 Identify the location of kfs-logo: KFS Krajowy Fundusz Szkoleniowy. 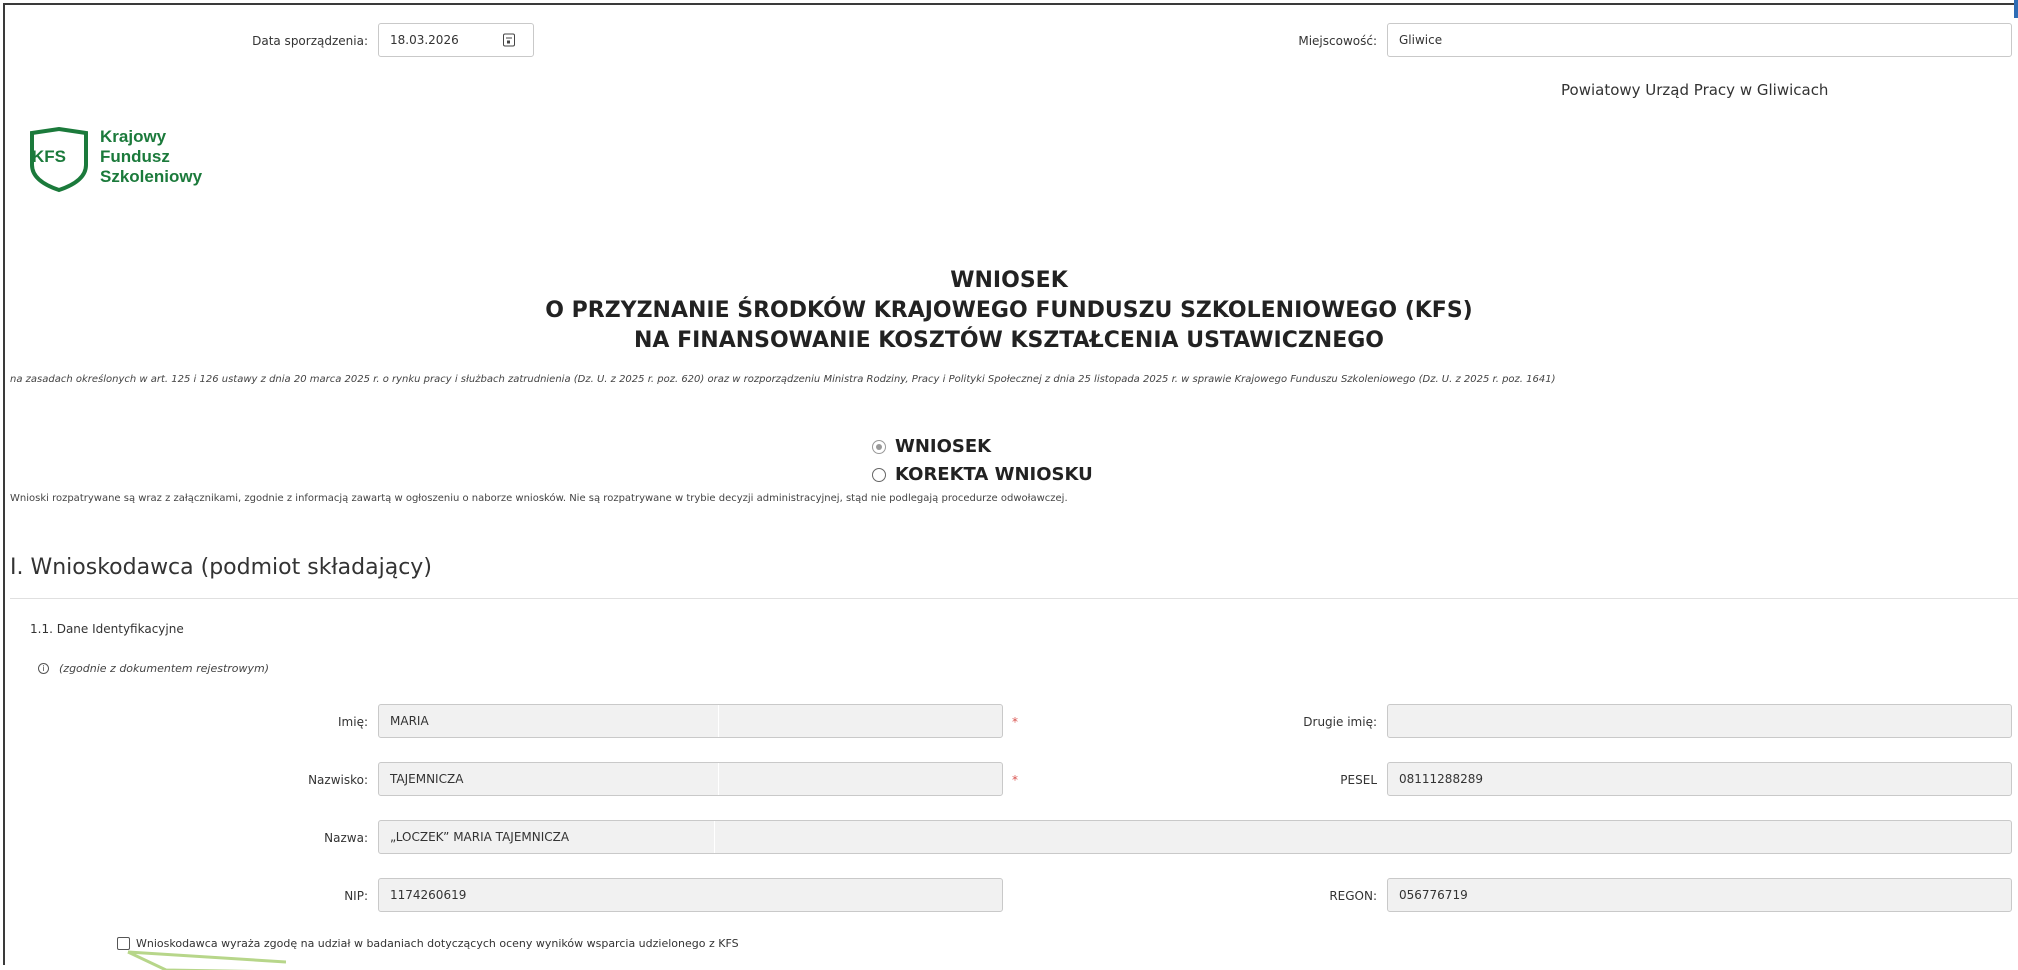
(123, 162).